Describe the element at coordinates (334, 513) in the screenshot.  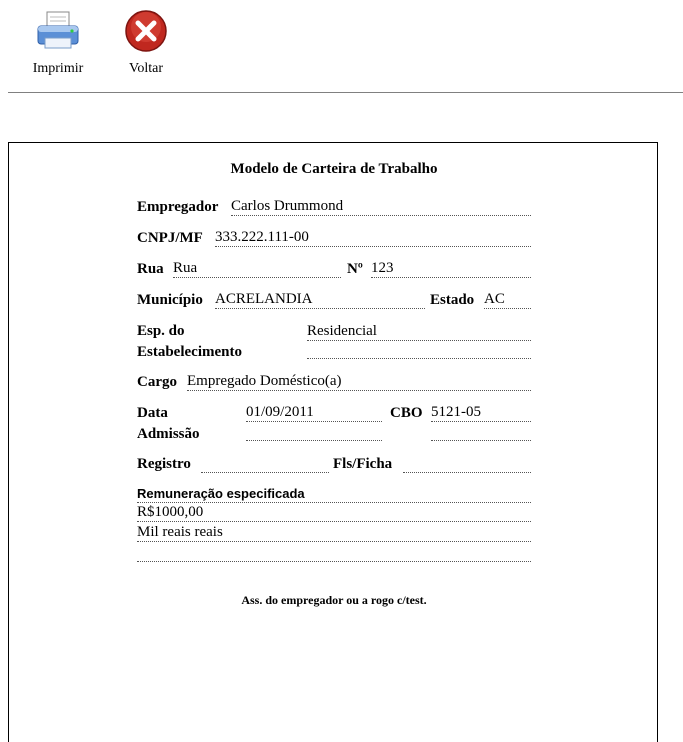
I see `remuneracao-value: R$1000,00` at that location.